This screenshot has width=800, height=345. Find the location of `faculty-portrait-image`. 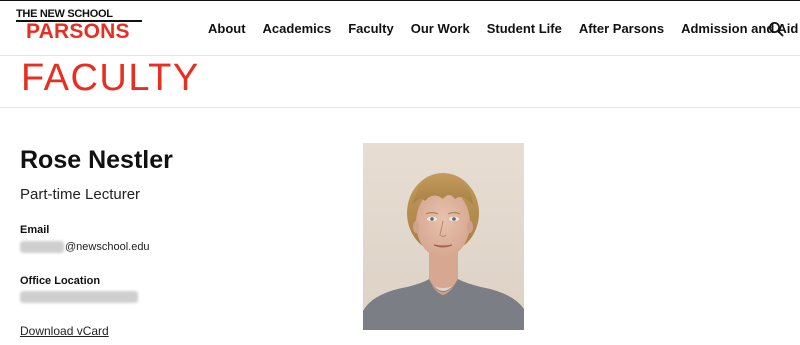

faculty-portrait-image is located at coordinates (443, 236).